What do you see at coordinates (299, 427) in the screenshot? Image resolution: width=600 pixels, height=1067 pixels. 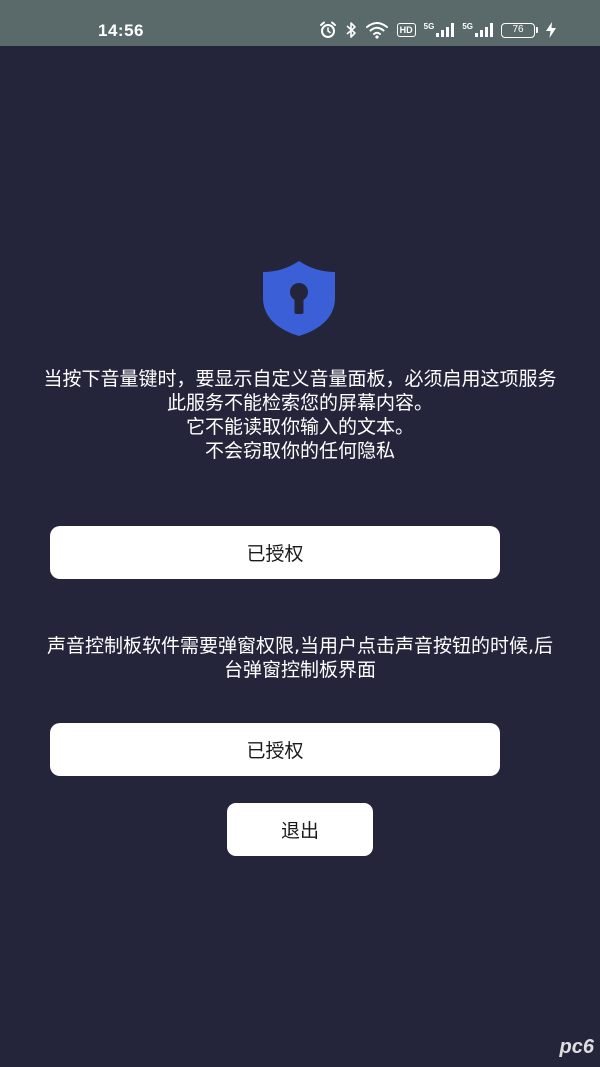 I see `description-line: 它不能读取你输入的文本。` at bounding box center [299, 427].